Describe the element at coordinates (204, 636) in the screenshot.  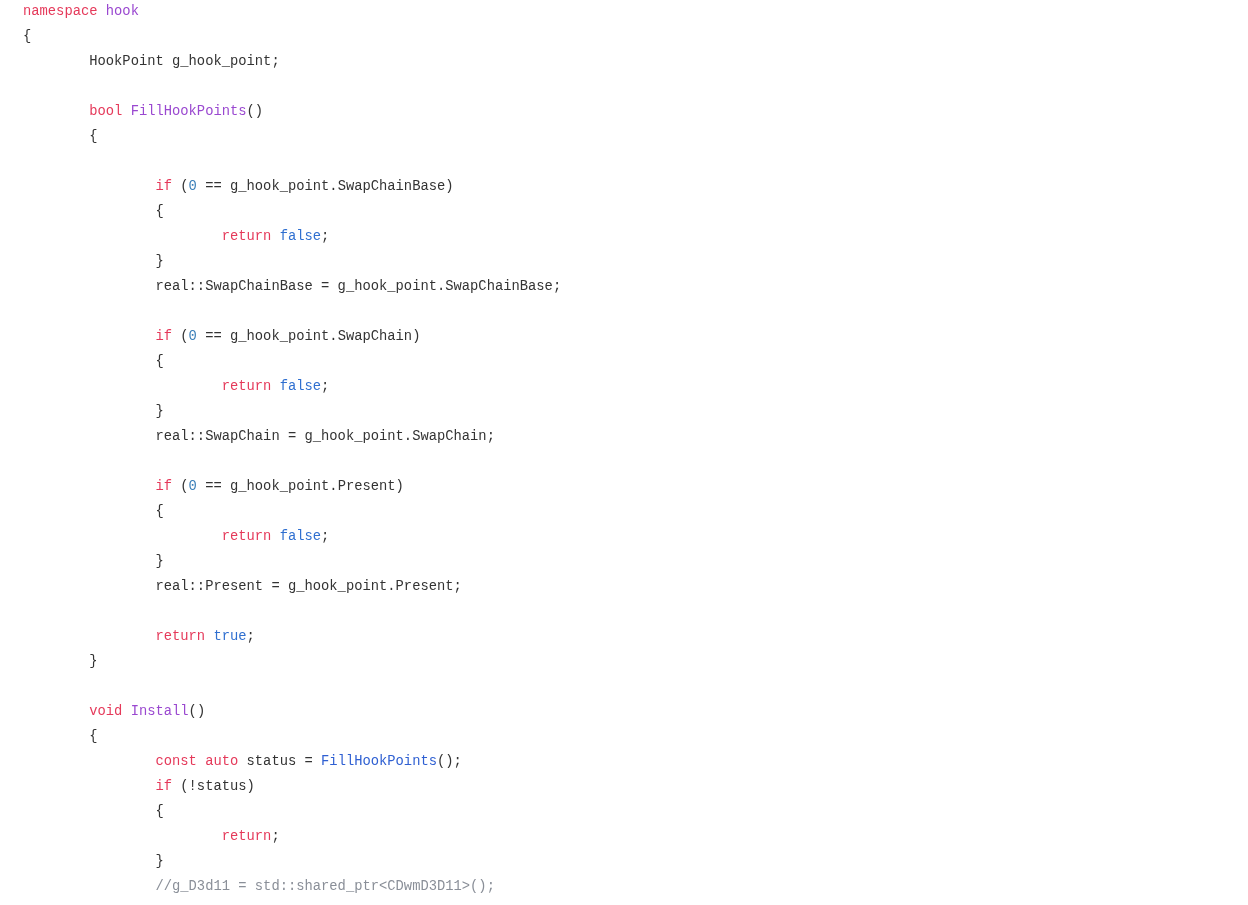
I see `code-line: return true;` at that location.